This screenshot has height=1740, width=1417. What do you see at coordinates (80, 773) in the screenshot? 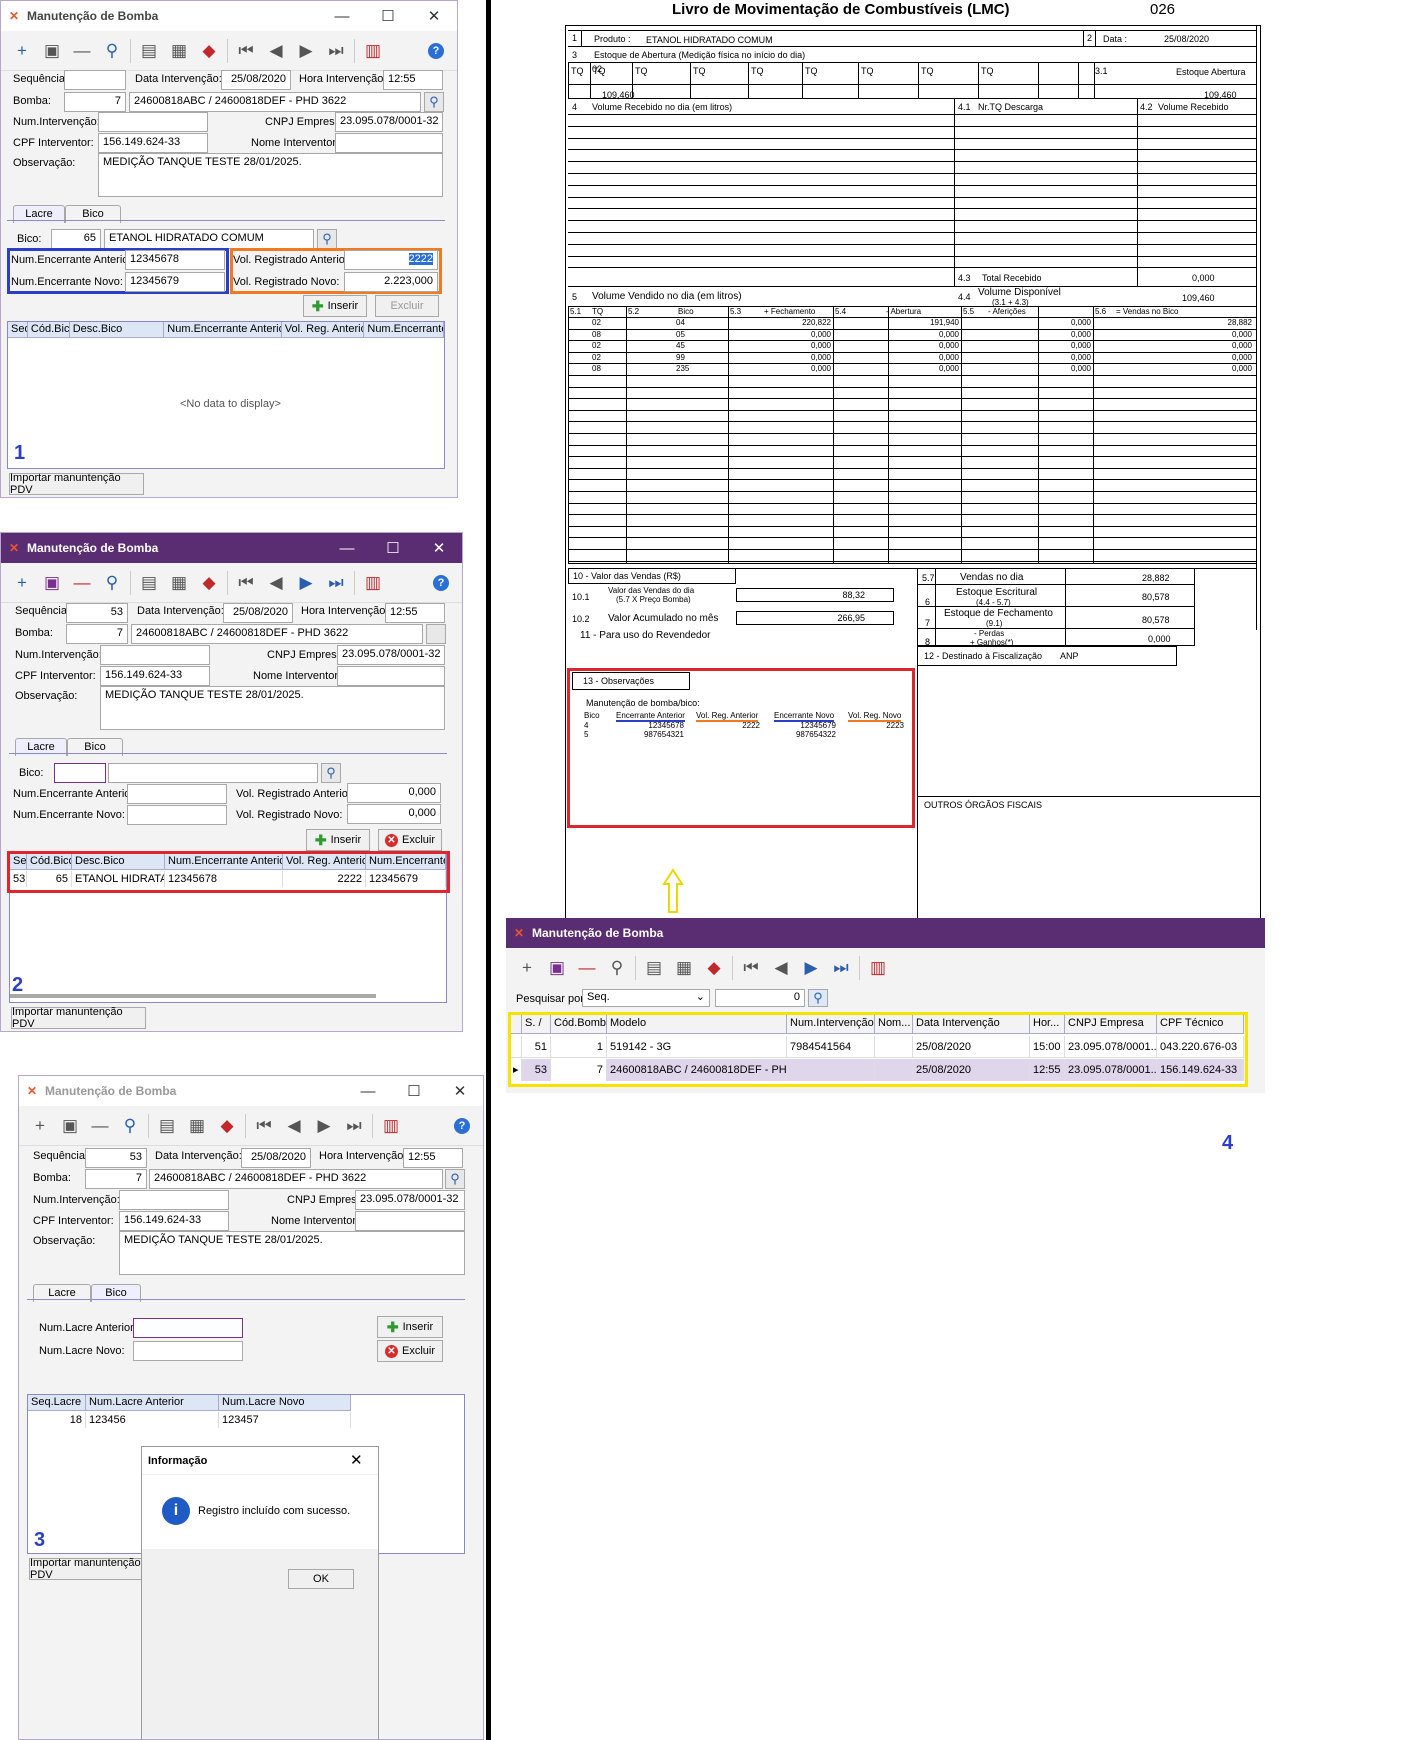
I see `bico-number-input` at bounding box center [80, 773].